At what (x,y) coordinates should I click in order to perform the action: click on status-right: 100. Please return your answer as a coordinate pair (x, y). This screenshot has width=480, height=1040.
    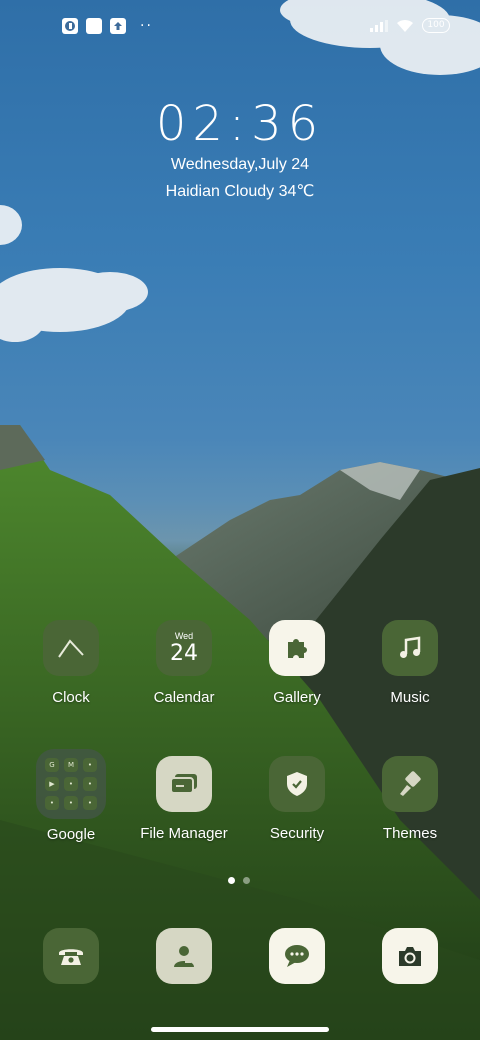
    Looking at the image, I should click on (410, 25).